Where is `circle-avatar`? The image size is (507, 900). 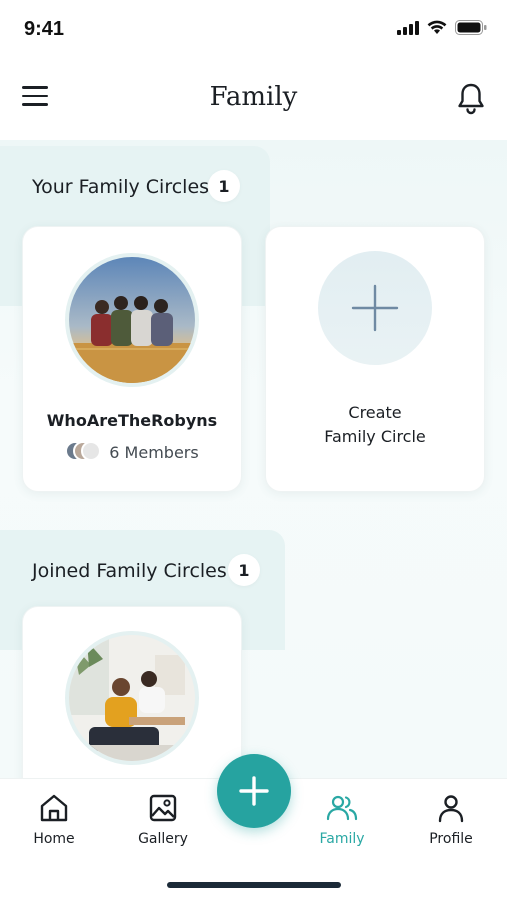 circle-avatar is located at coordinates (132, 320).